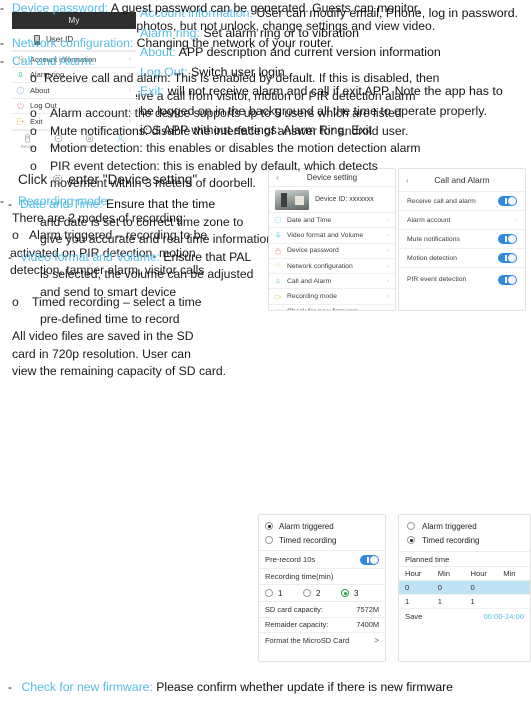 The image size is (531, 704). Describe the element at coordinates (299, 576) in the screenshot. I see `recording-time-label: Recording time(min)` at that location.